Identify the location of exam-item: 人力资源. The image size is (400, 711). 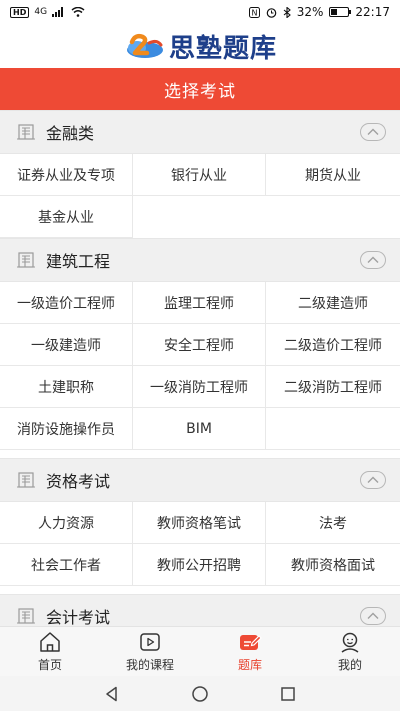
(66, 523).